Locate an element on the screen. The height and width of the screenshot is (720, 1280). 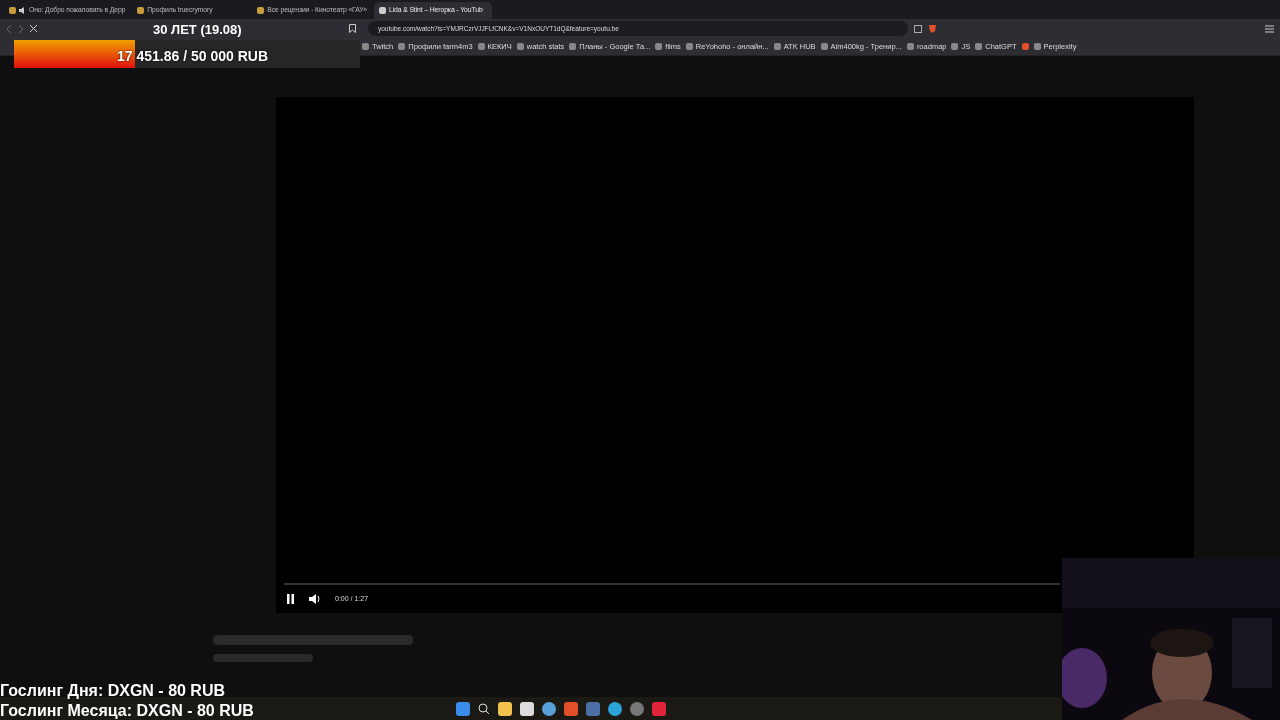
volume-icon is located at coordinates (315, 599).